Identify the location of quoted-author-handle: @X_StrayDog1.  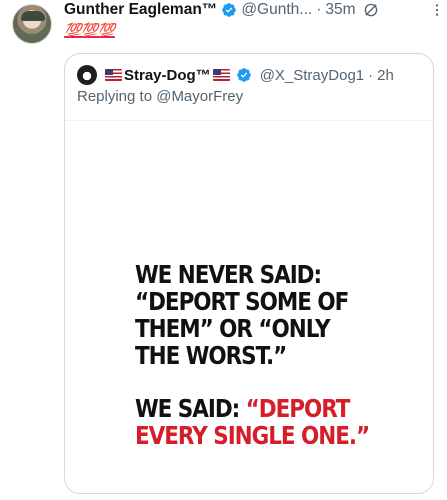
(312, 75).